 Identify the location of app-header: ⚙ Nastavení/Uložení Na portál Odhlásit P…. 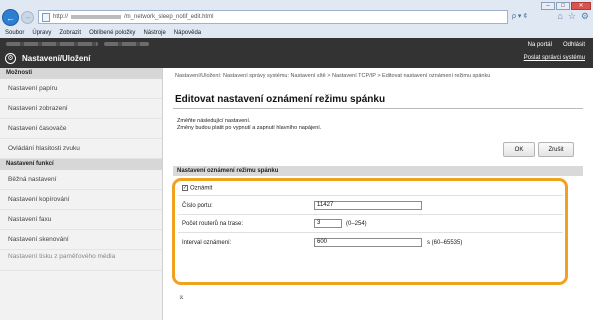
(296, 53).